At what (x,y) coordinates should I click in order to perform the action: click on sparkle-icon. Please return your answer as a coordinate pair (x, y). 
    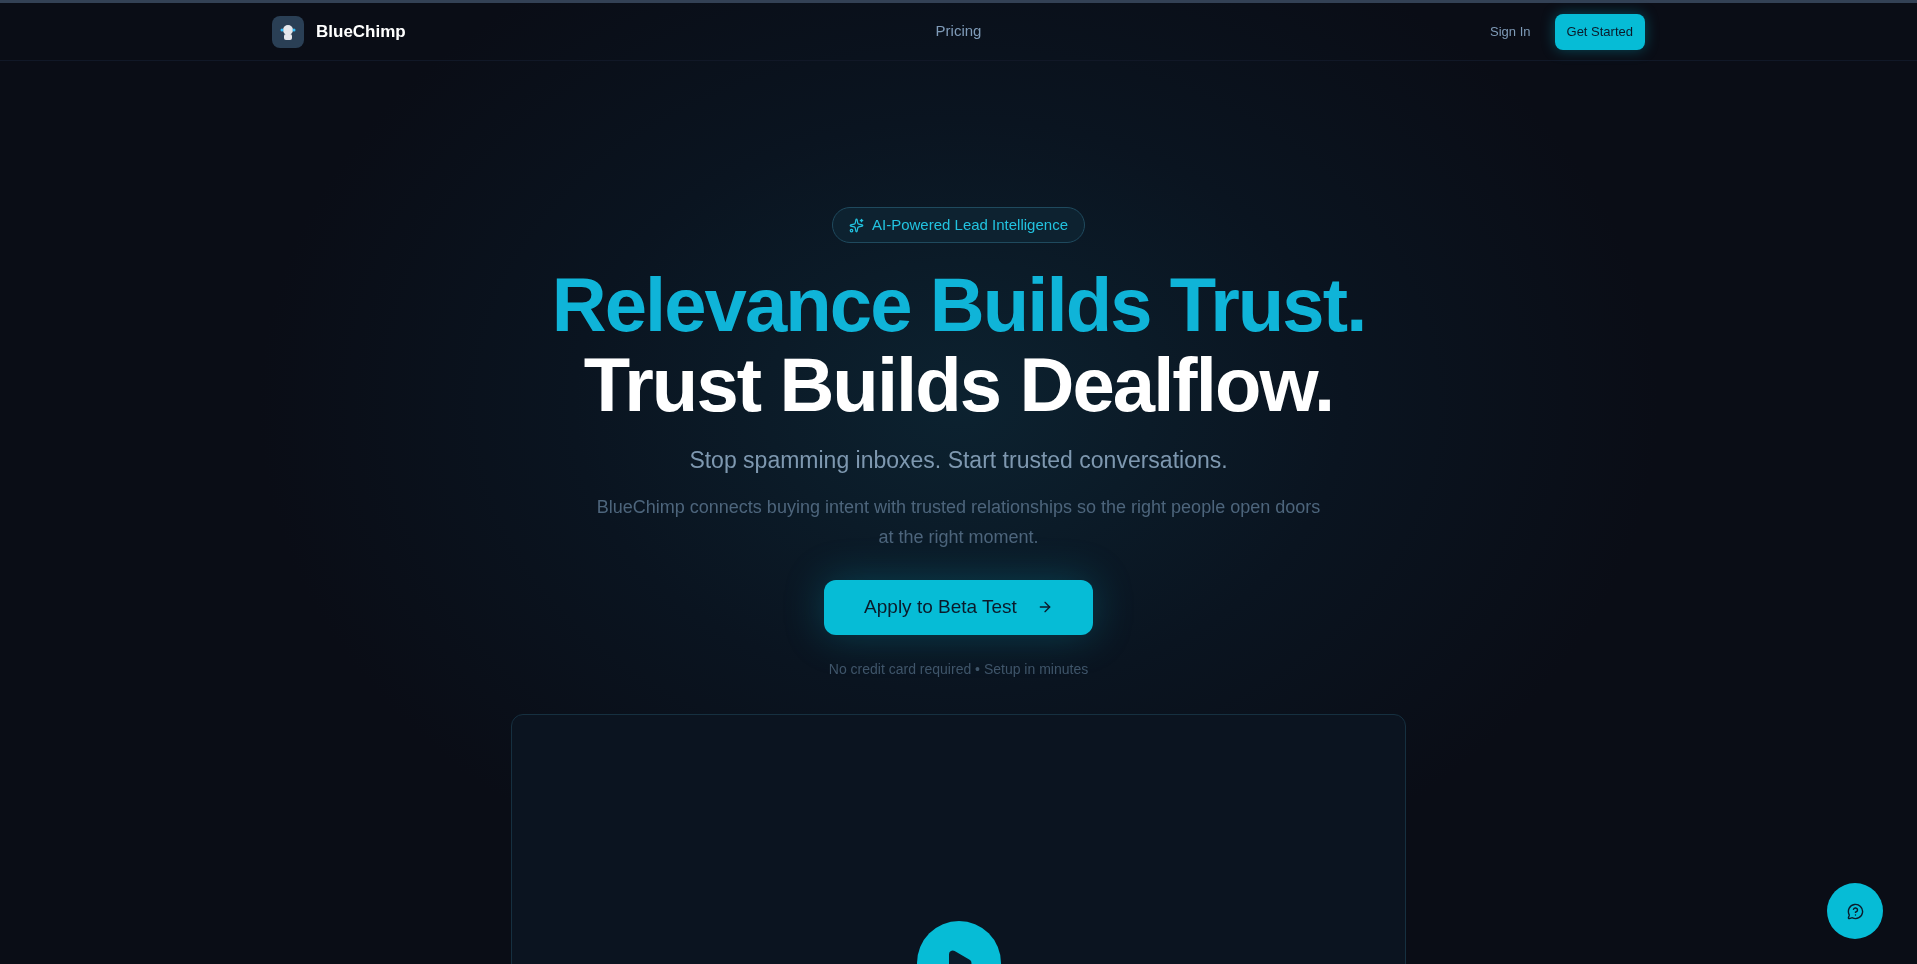
    Looking at the image, I should click on (856, 225).